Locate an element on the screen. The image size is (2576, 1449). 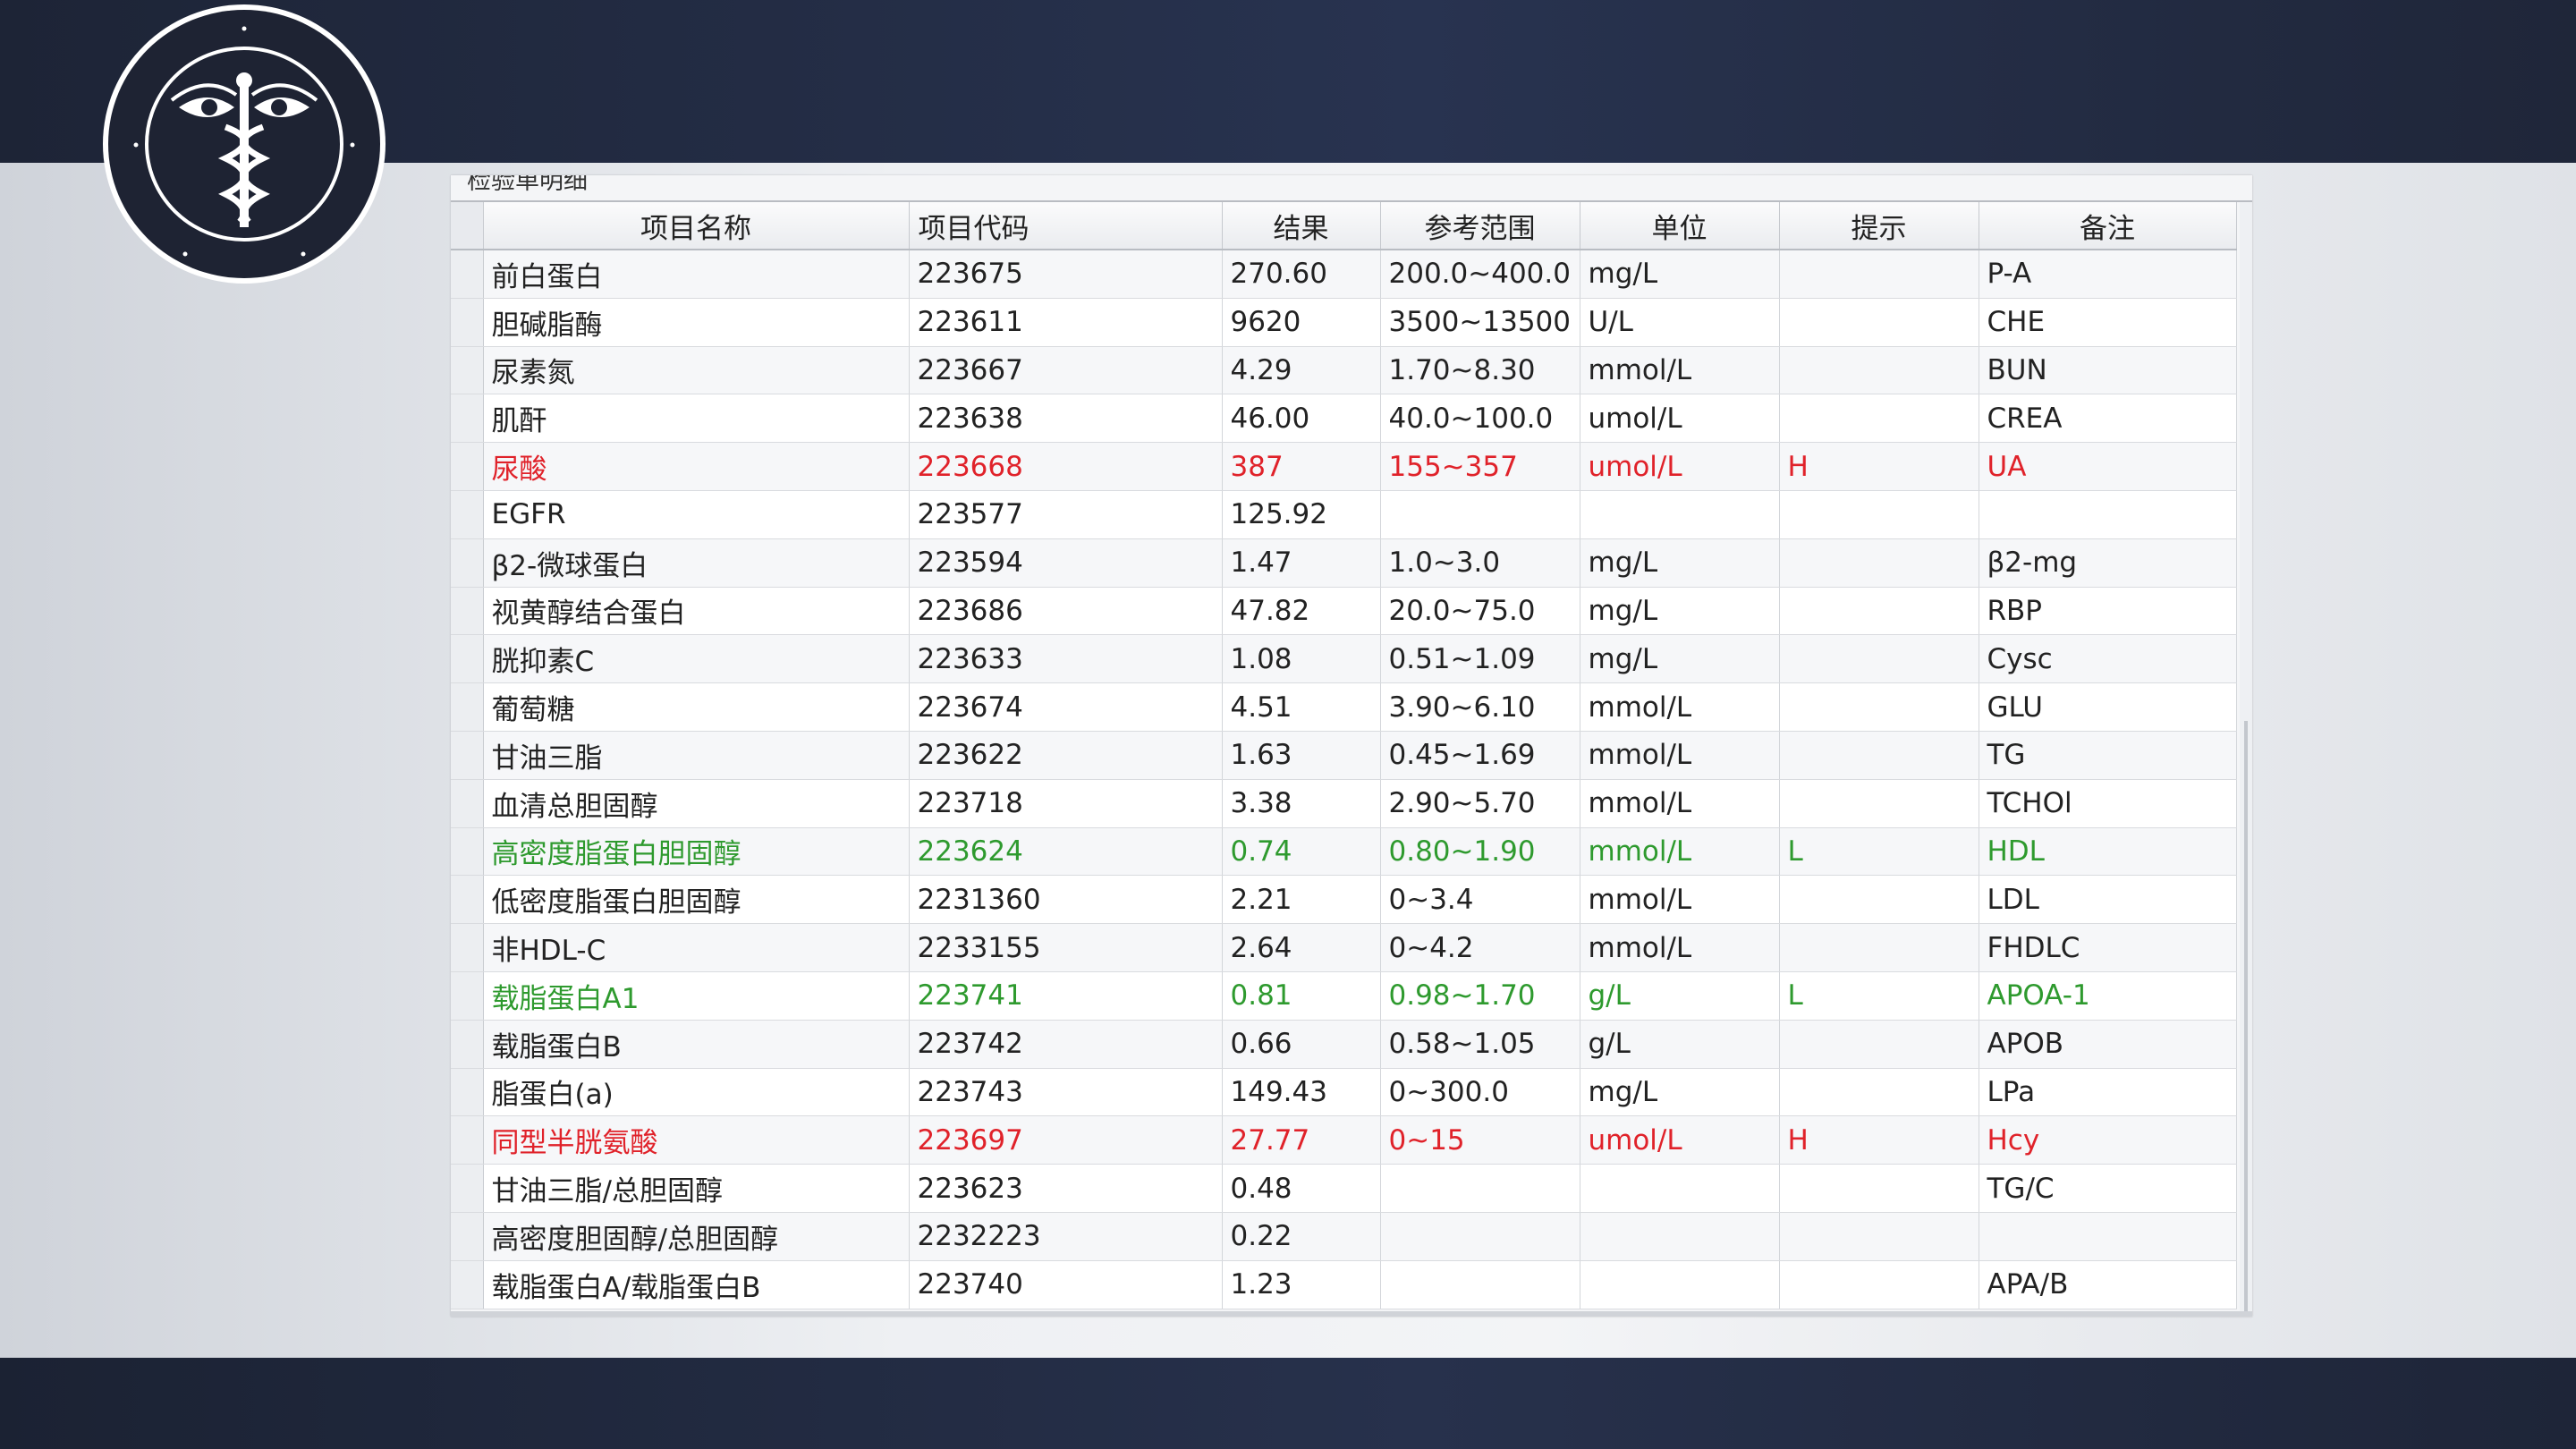
cell-range: 0~300.0 is located at coordinates (1480, 1092).